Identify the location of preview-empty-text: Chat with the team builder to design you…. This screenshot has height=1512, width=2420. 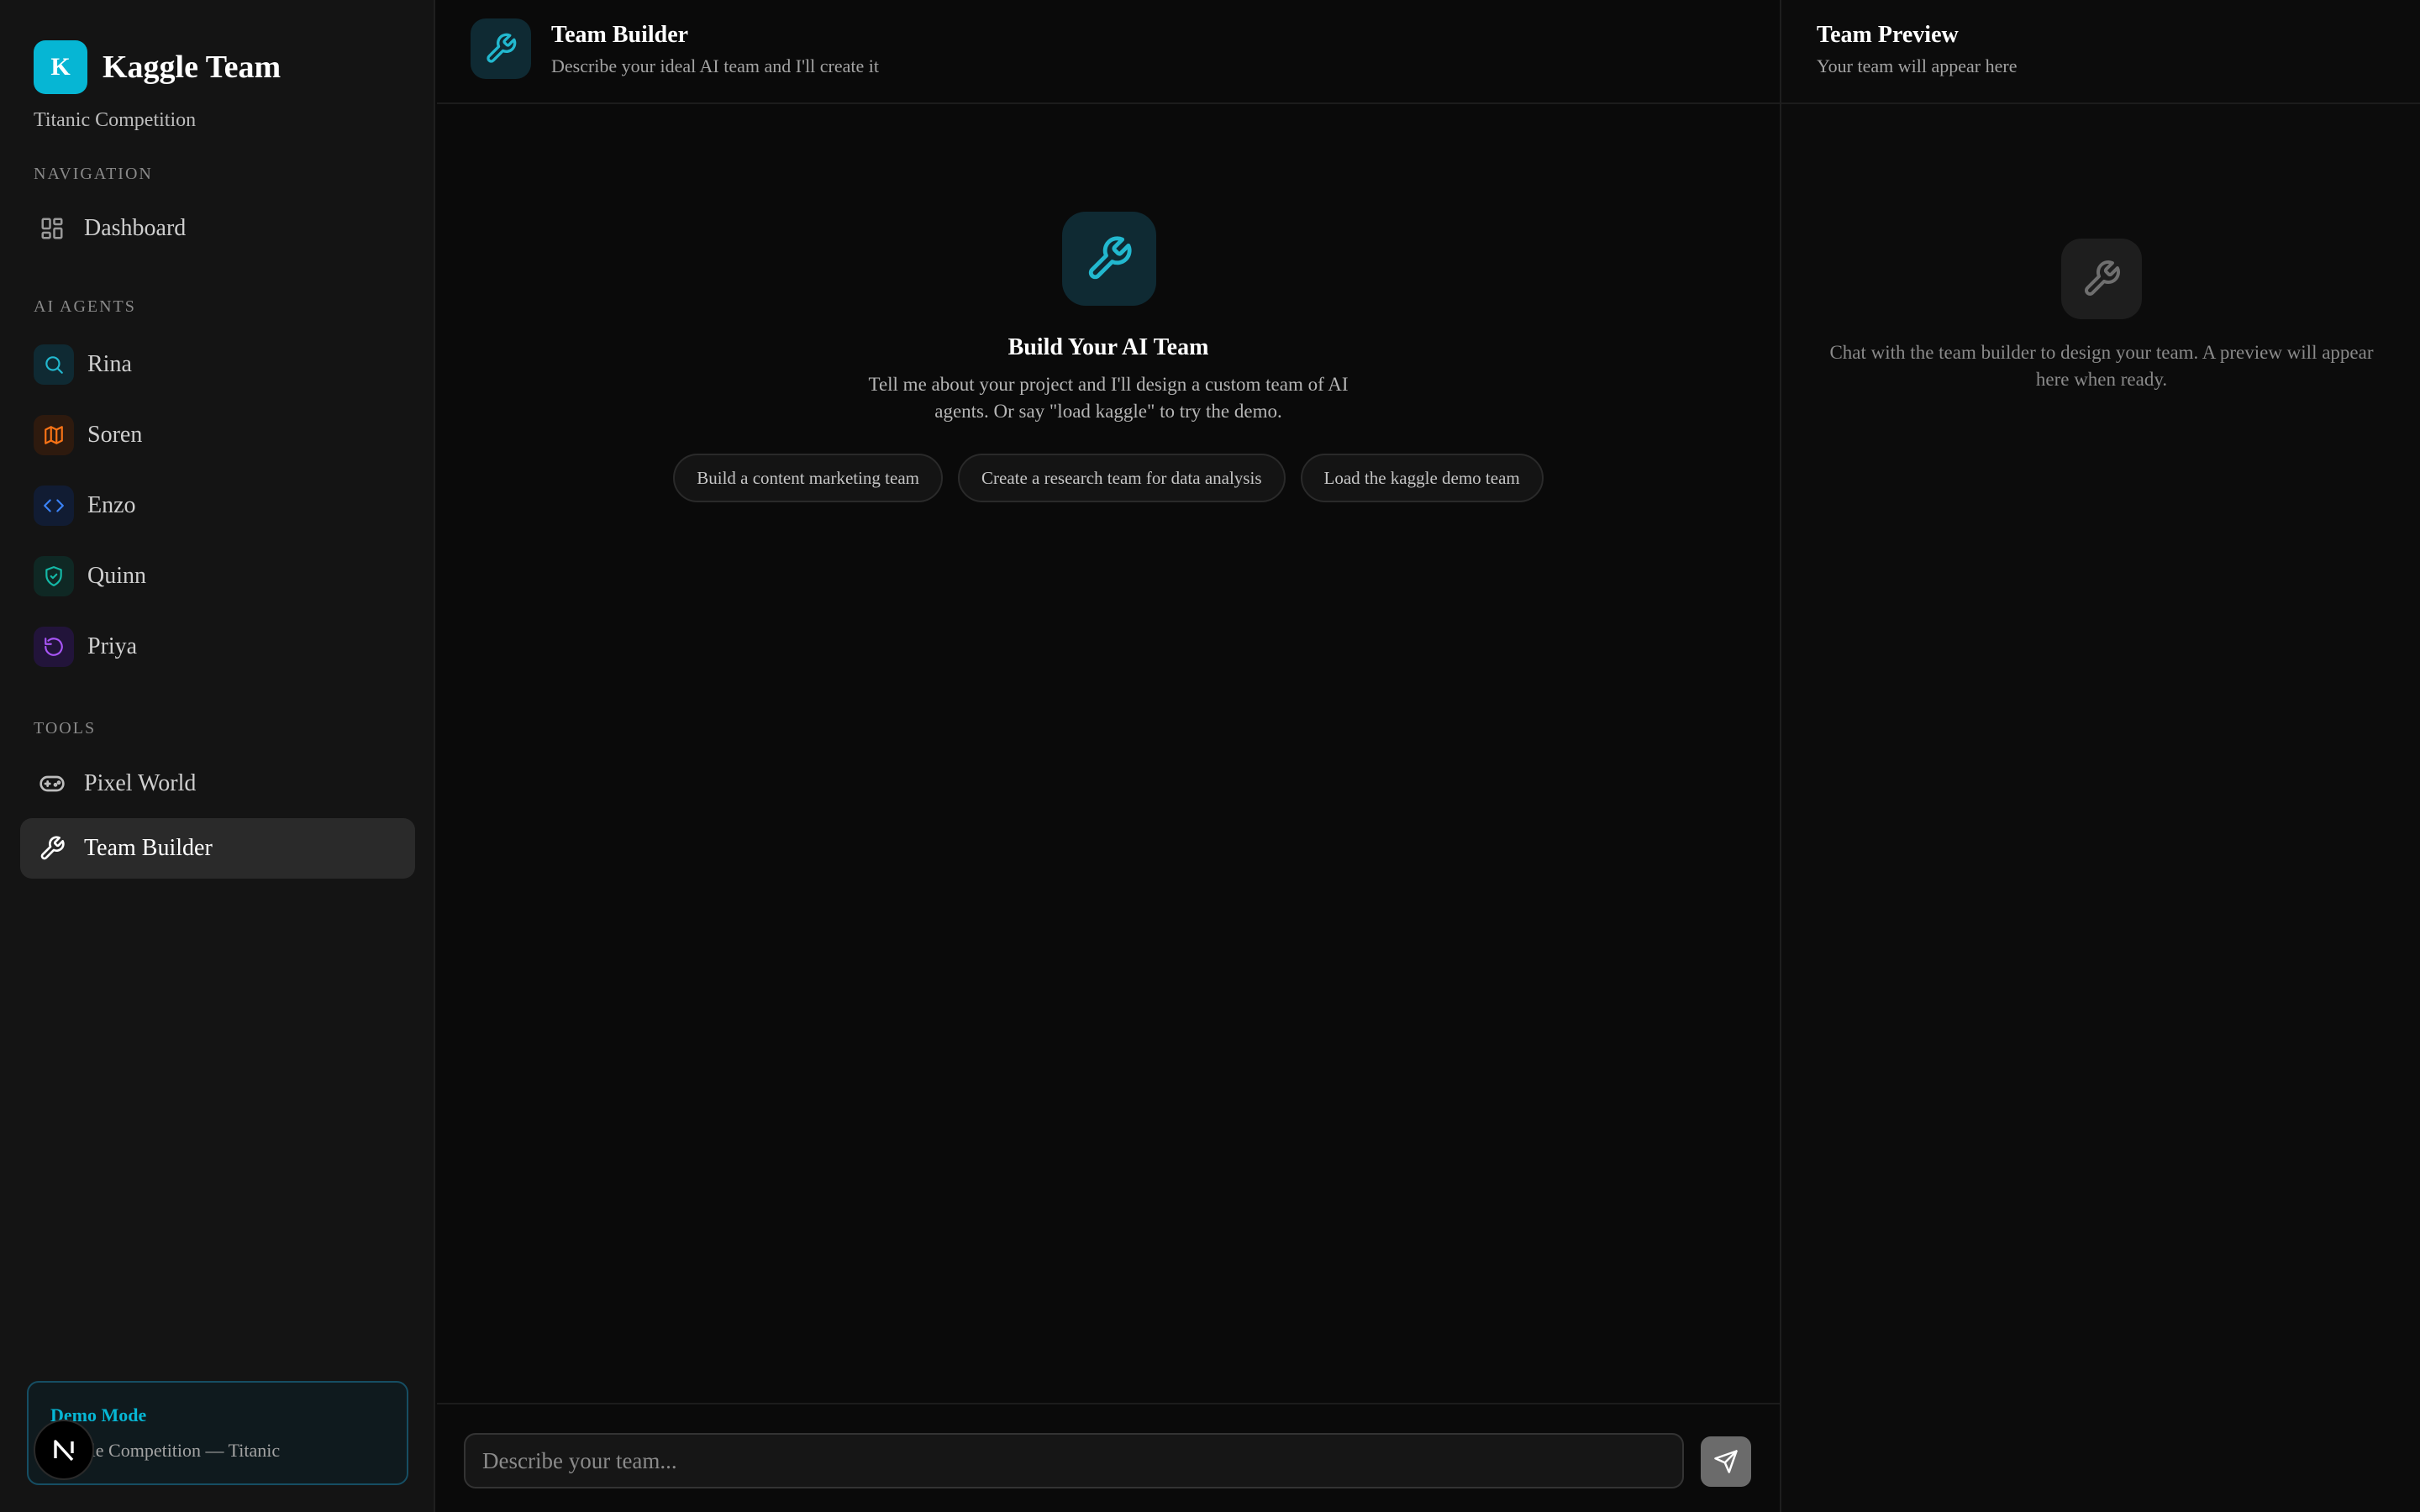
(2101, 366).